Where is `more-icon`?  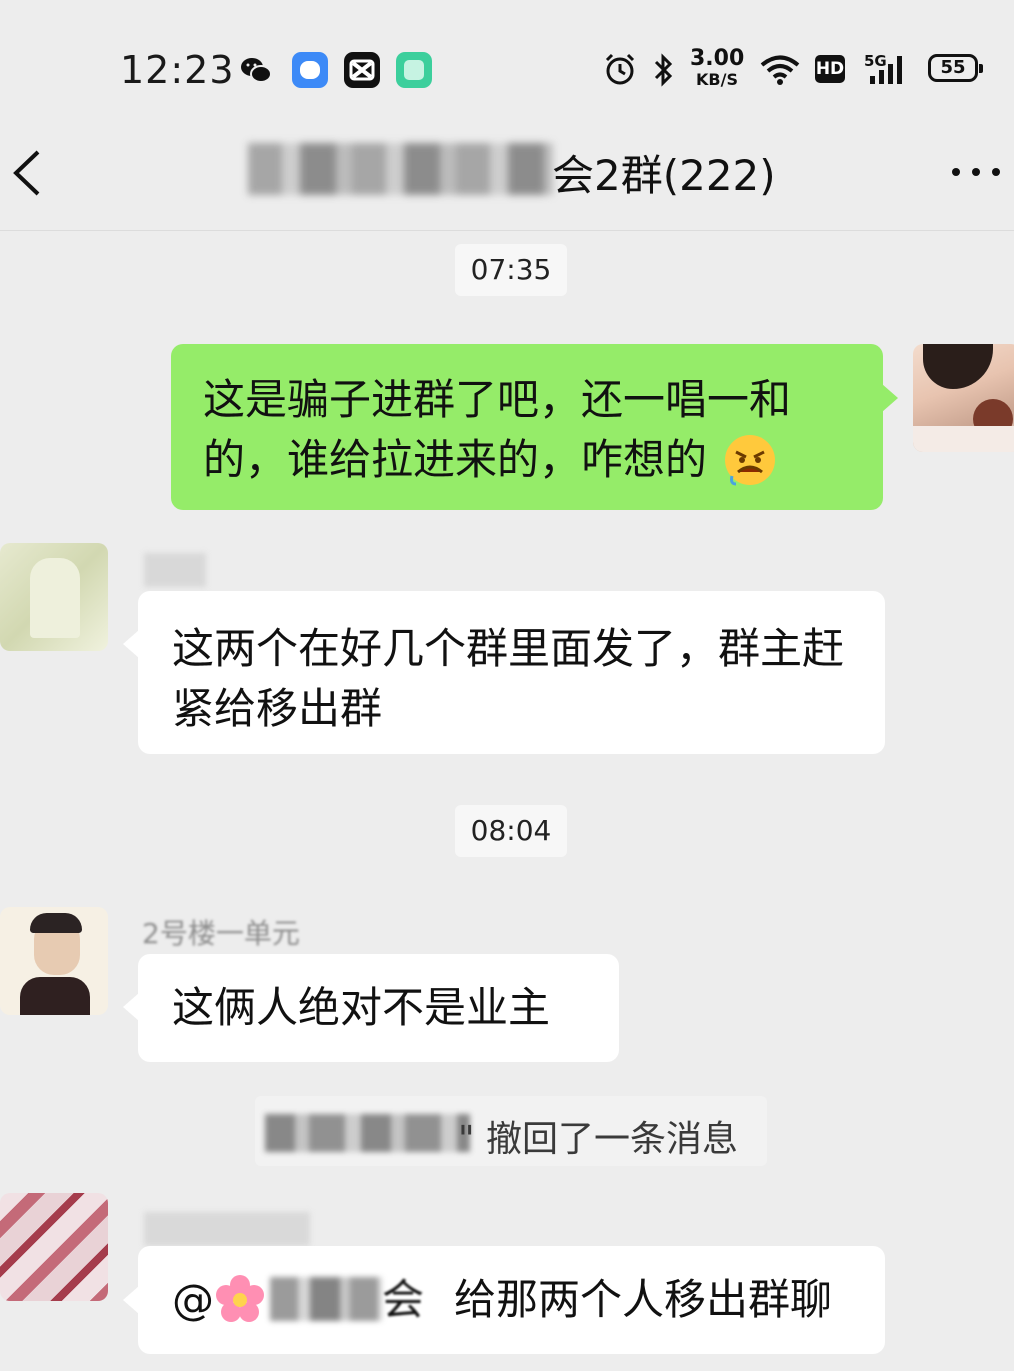 more-icon is located at coordinates (976, 172).